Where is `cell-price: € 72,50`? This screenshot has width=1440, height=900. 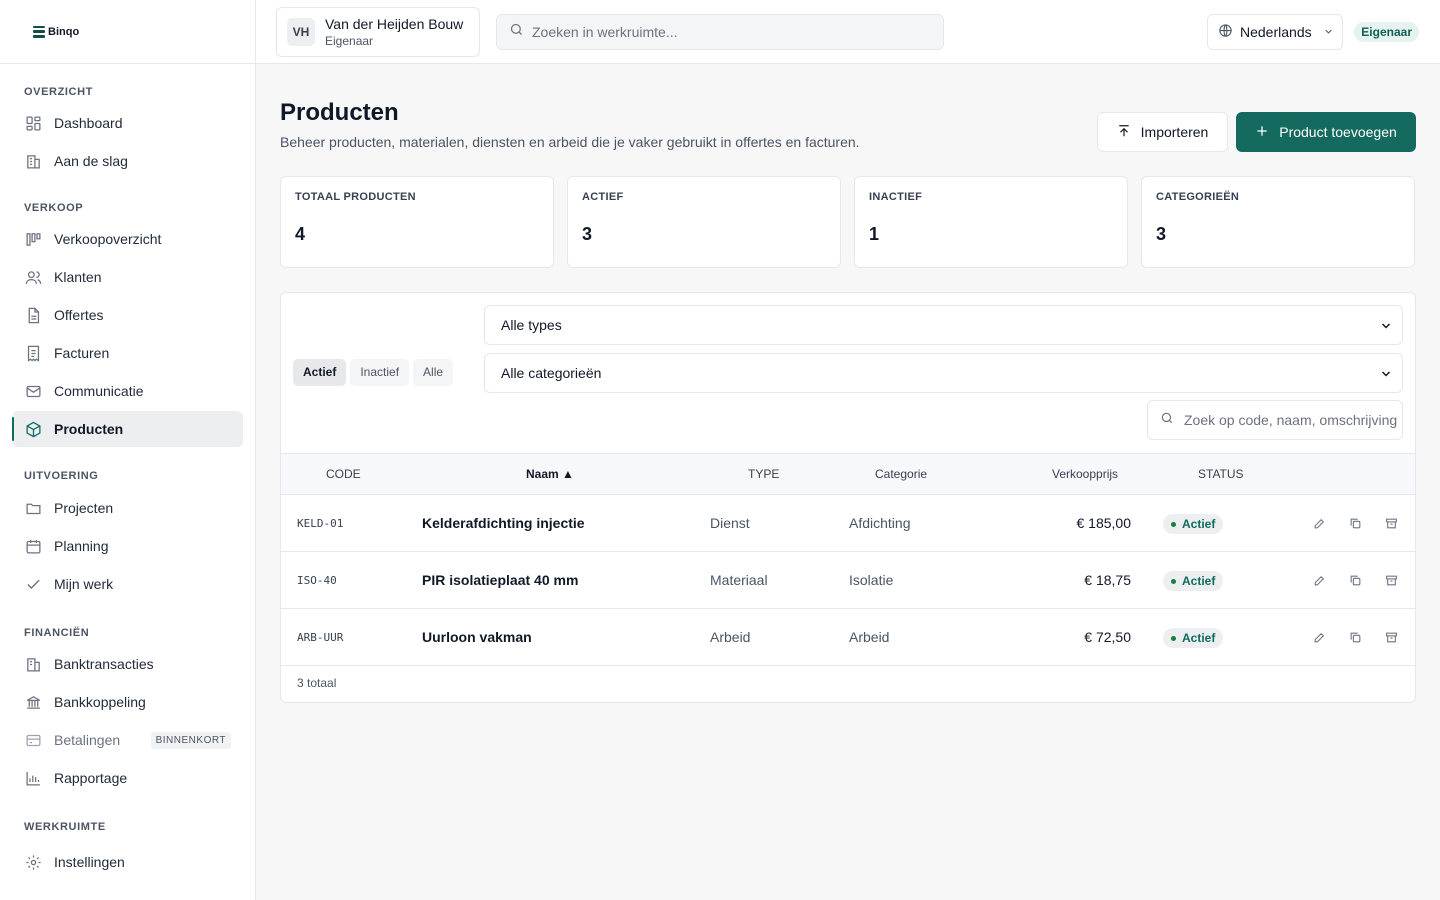
cell-price: € 72,50 is located at coordinates (1107, 637).